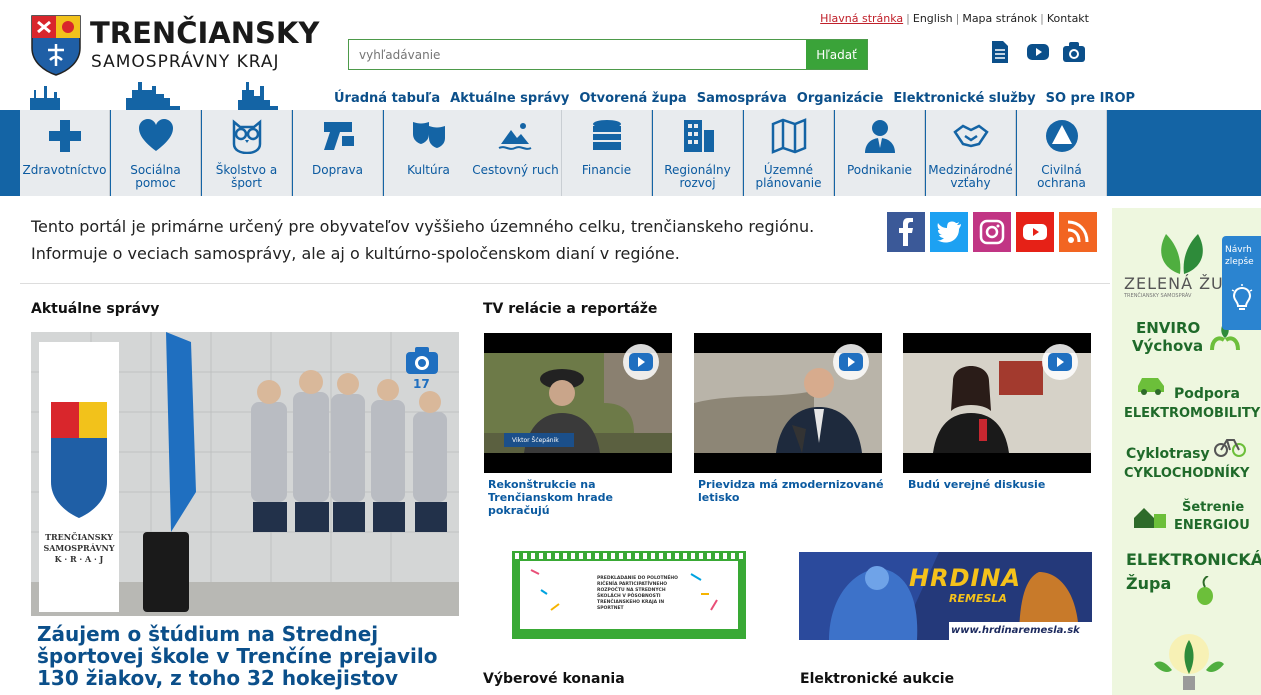 This screenshot has width=1261, height=695. I want to click on feedback-label: Návrh zlepše, so click(1239, 256).